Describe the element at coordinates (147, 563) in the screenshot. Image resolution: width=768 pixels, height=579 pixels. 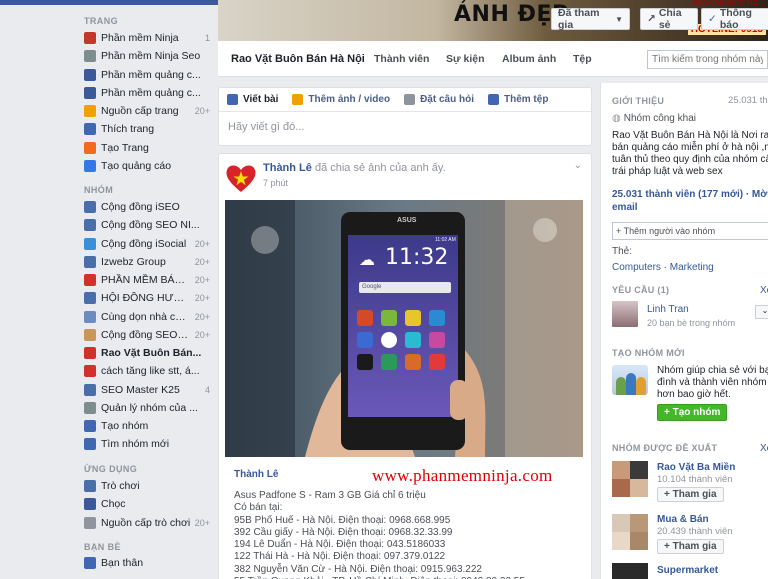
I see `sidebar-item: Bạn thân` at that location.